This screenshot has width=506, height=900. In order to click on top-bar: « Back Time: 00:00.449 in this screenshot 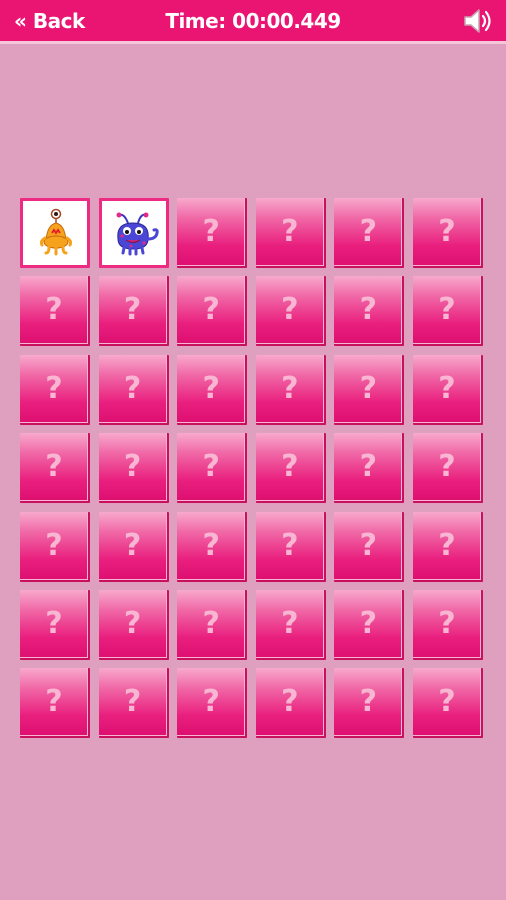, I will do `click(253, 22)`.